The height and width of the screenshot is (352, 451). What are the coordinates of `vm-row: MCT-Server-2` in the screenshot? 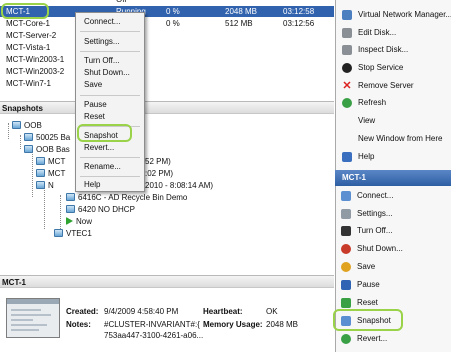 It's located at (167, 35).